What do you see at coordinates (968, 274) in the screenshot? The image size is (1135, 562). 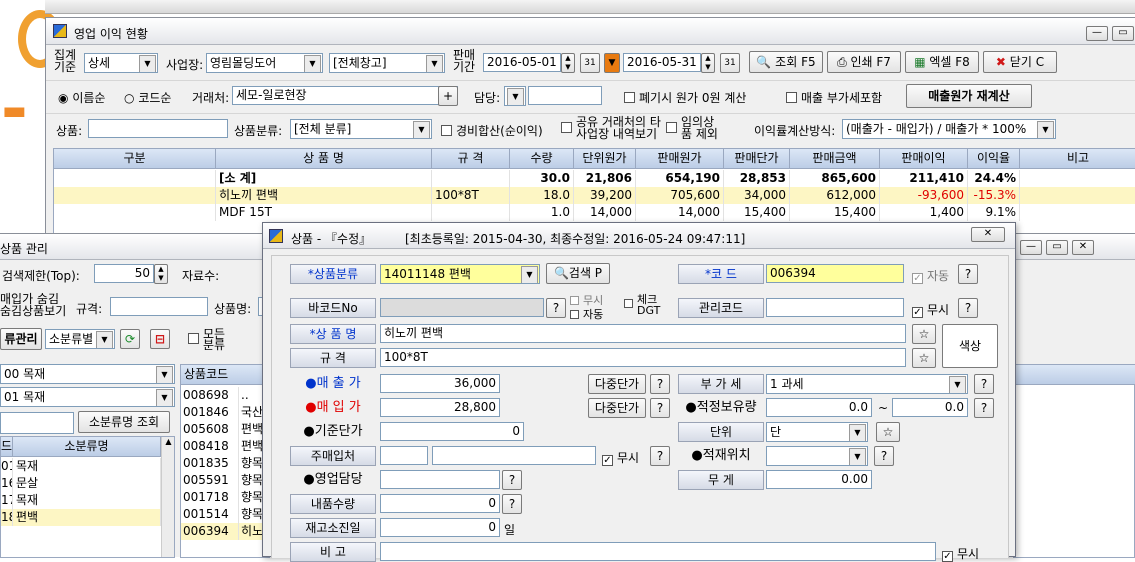 I see `code-help-button: ?` at bounding box center [968, 274].